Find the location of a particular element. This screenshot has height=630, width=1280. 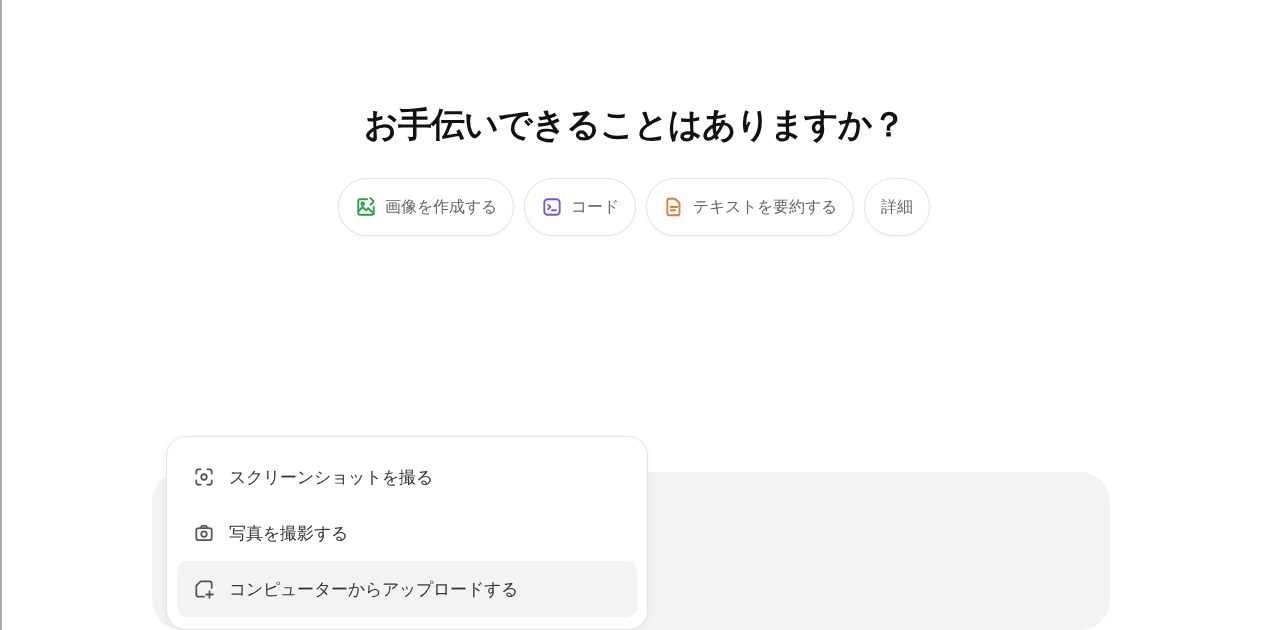

upload-icon is located at coordinates (204, 589).